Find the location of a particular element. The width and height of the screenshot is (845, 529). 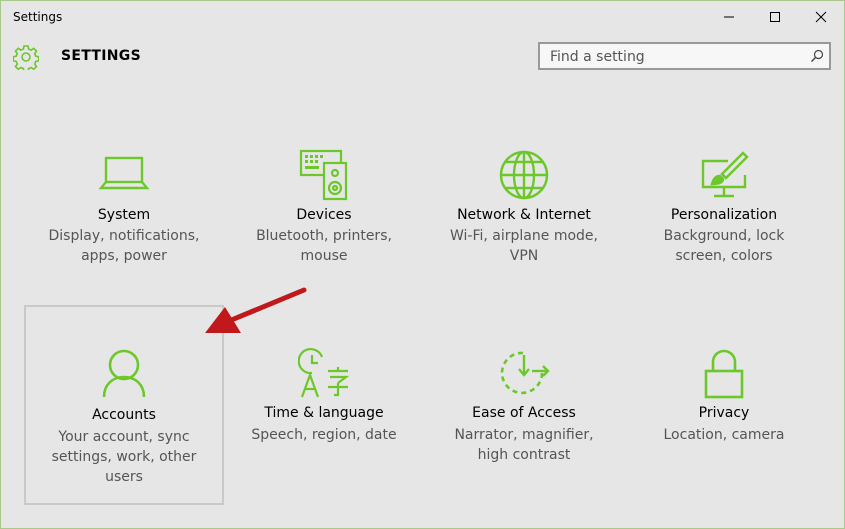

category-description: Narrator, magnifier, high contrast is located at coordinates (524, 445).